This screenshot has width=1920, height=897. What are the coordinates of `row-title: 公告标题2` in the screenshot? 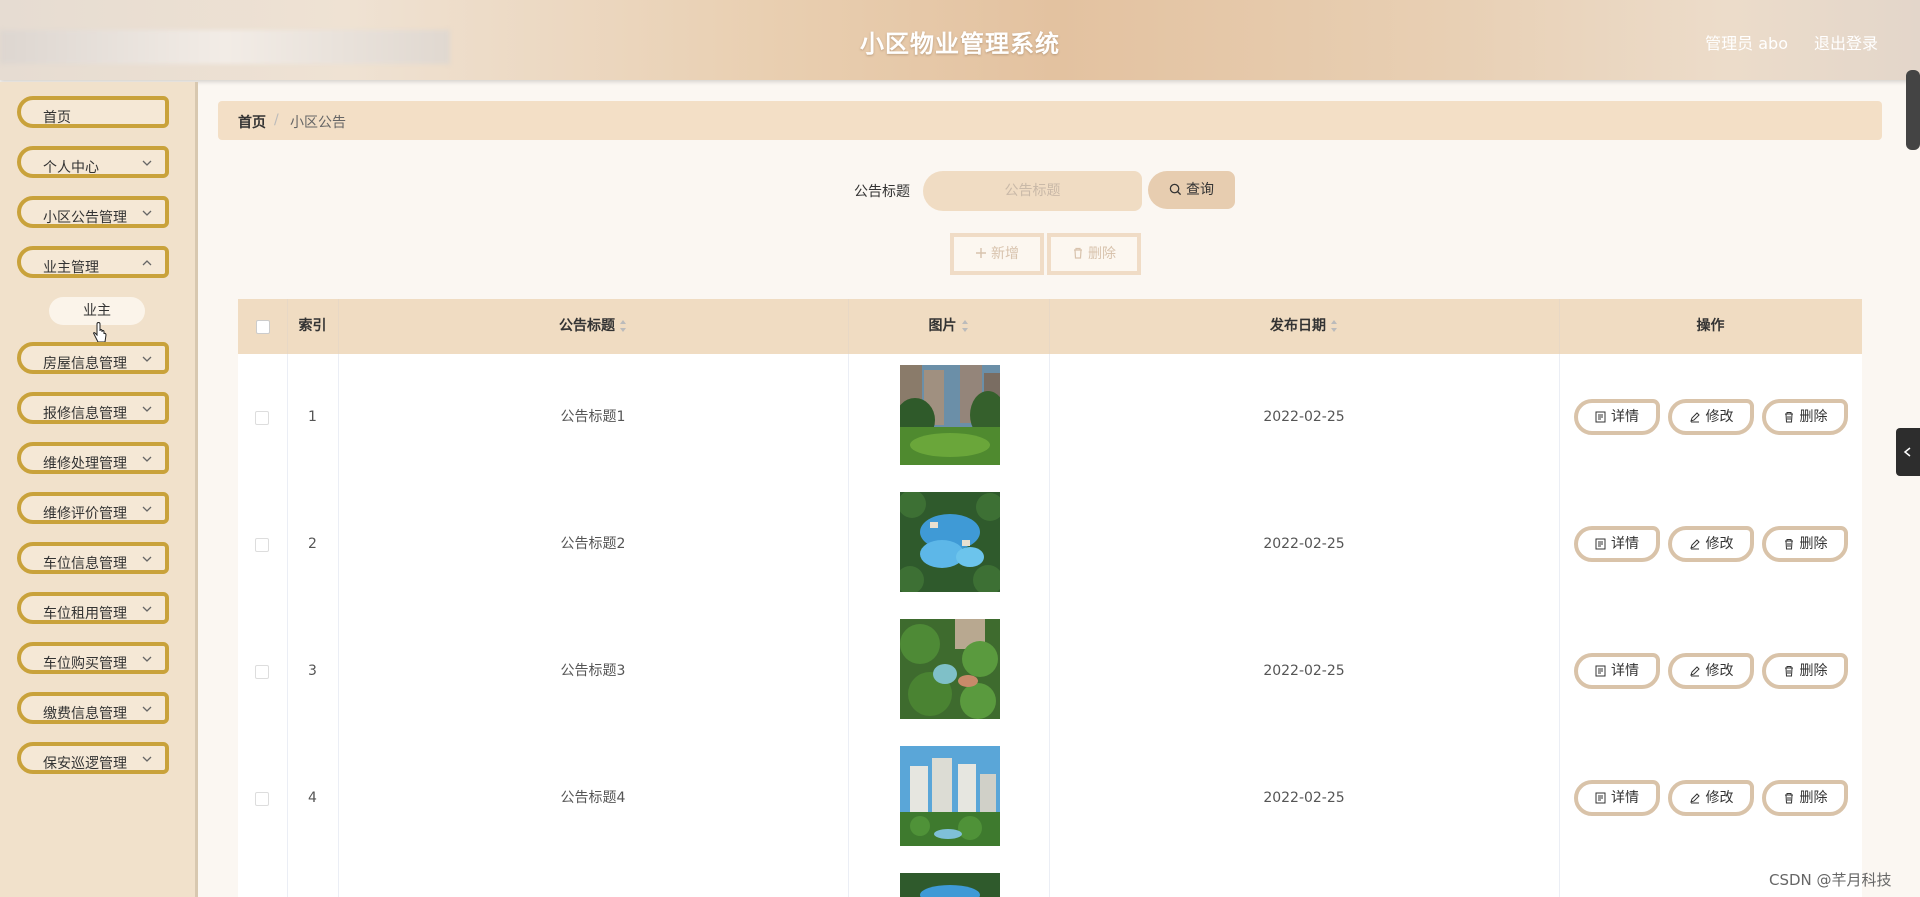 It's located at (593, 544).